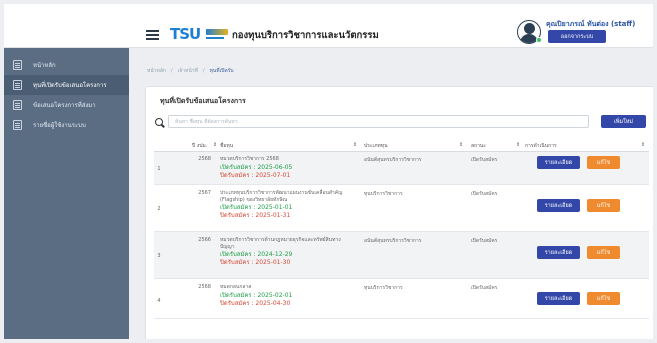  Describe the element at coordinates (541, 146) in the screenshot. I see `column-header-actions: การดำเนินการ` at that location.